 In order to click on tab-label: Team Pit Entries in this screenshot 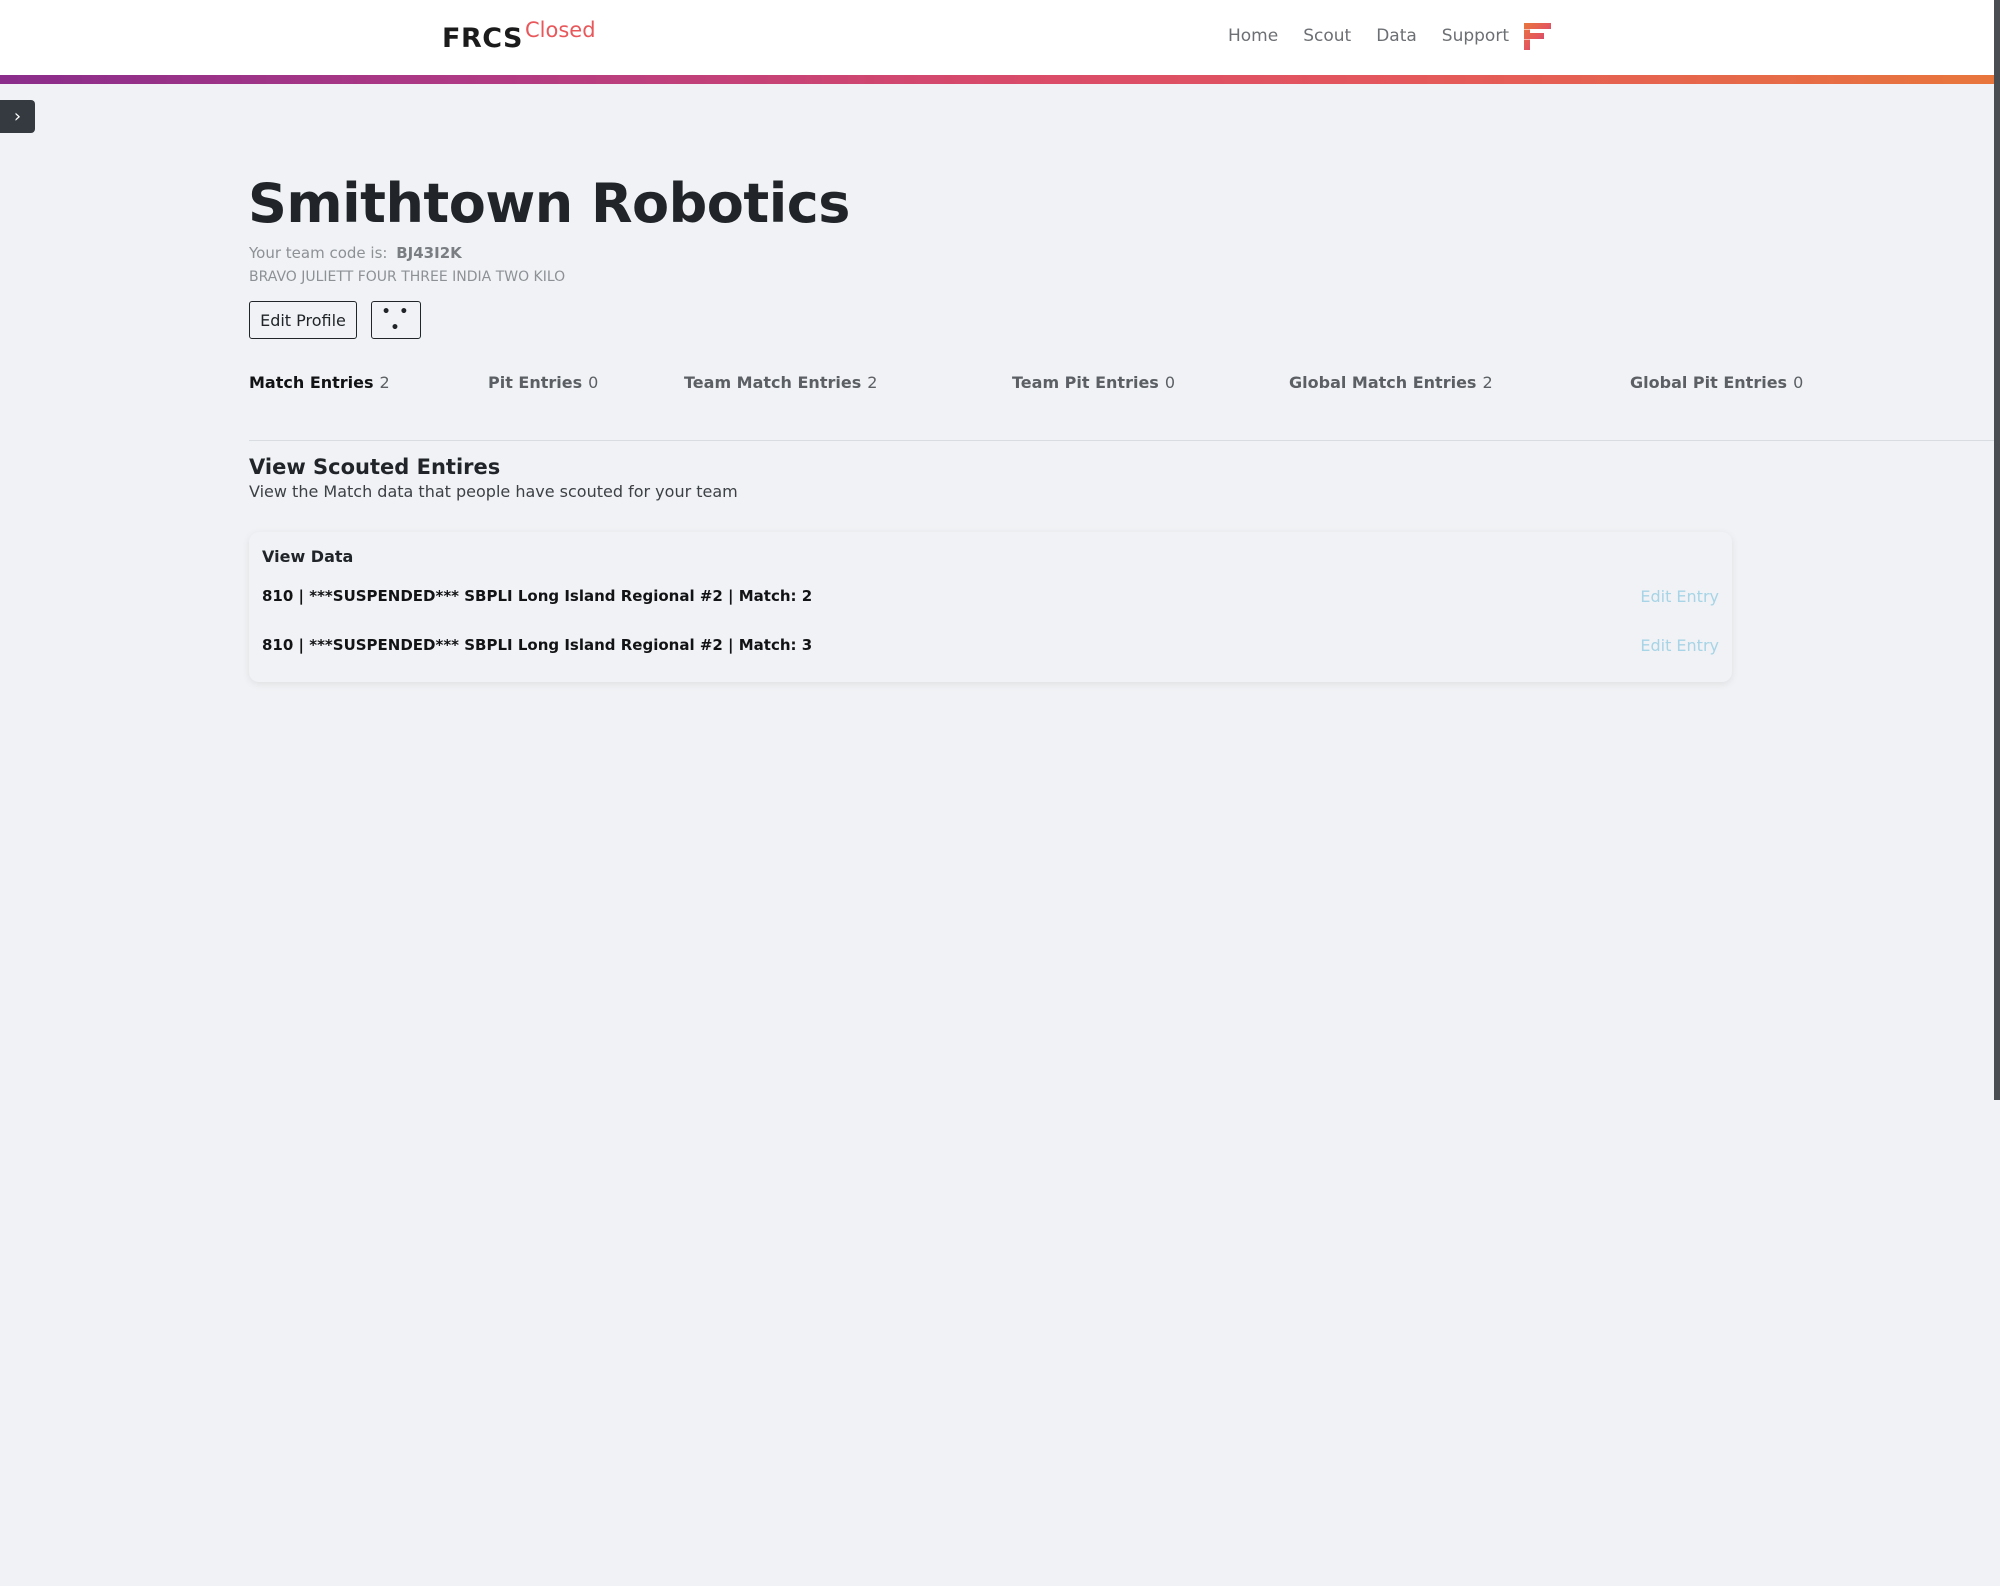, I will do `click(1085, 382)`.